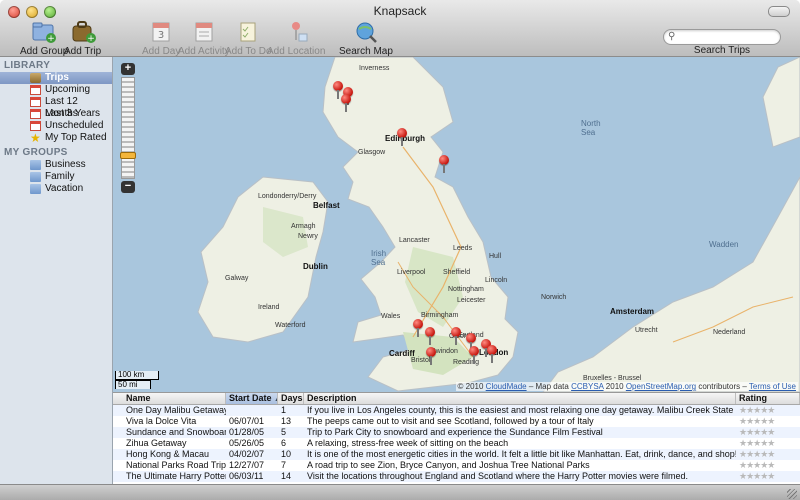  Describe the element at coordinates (247, 432) in the screenshot. I see `cell-start: 01/28/05` at that location.